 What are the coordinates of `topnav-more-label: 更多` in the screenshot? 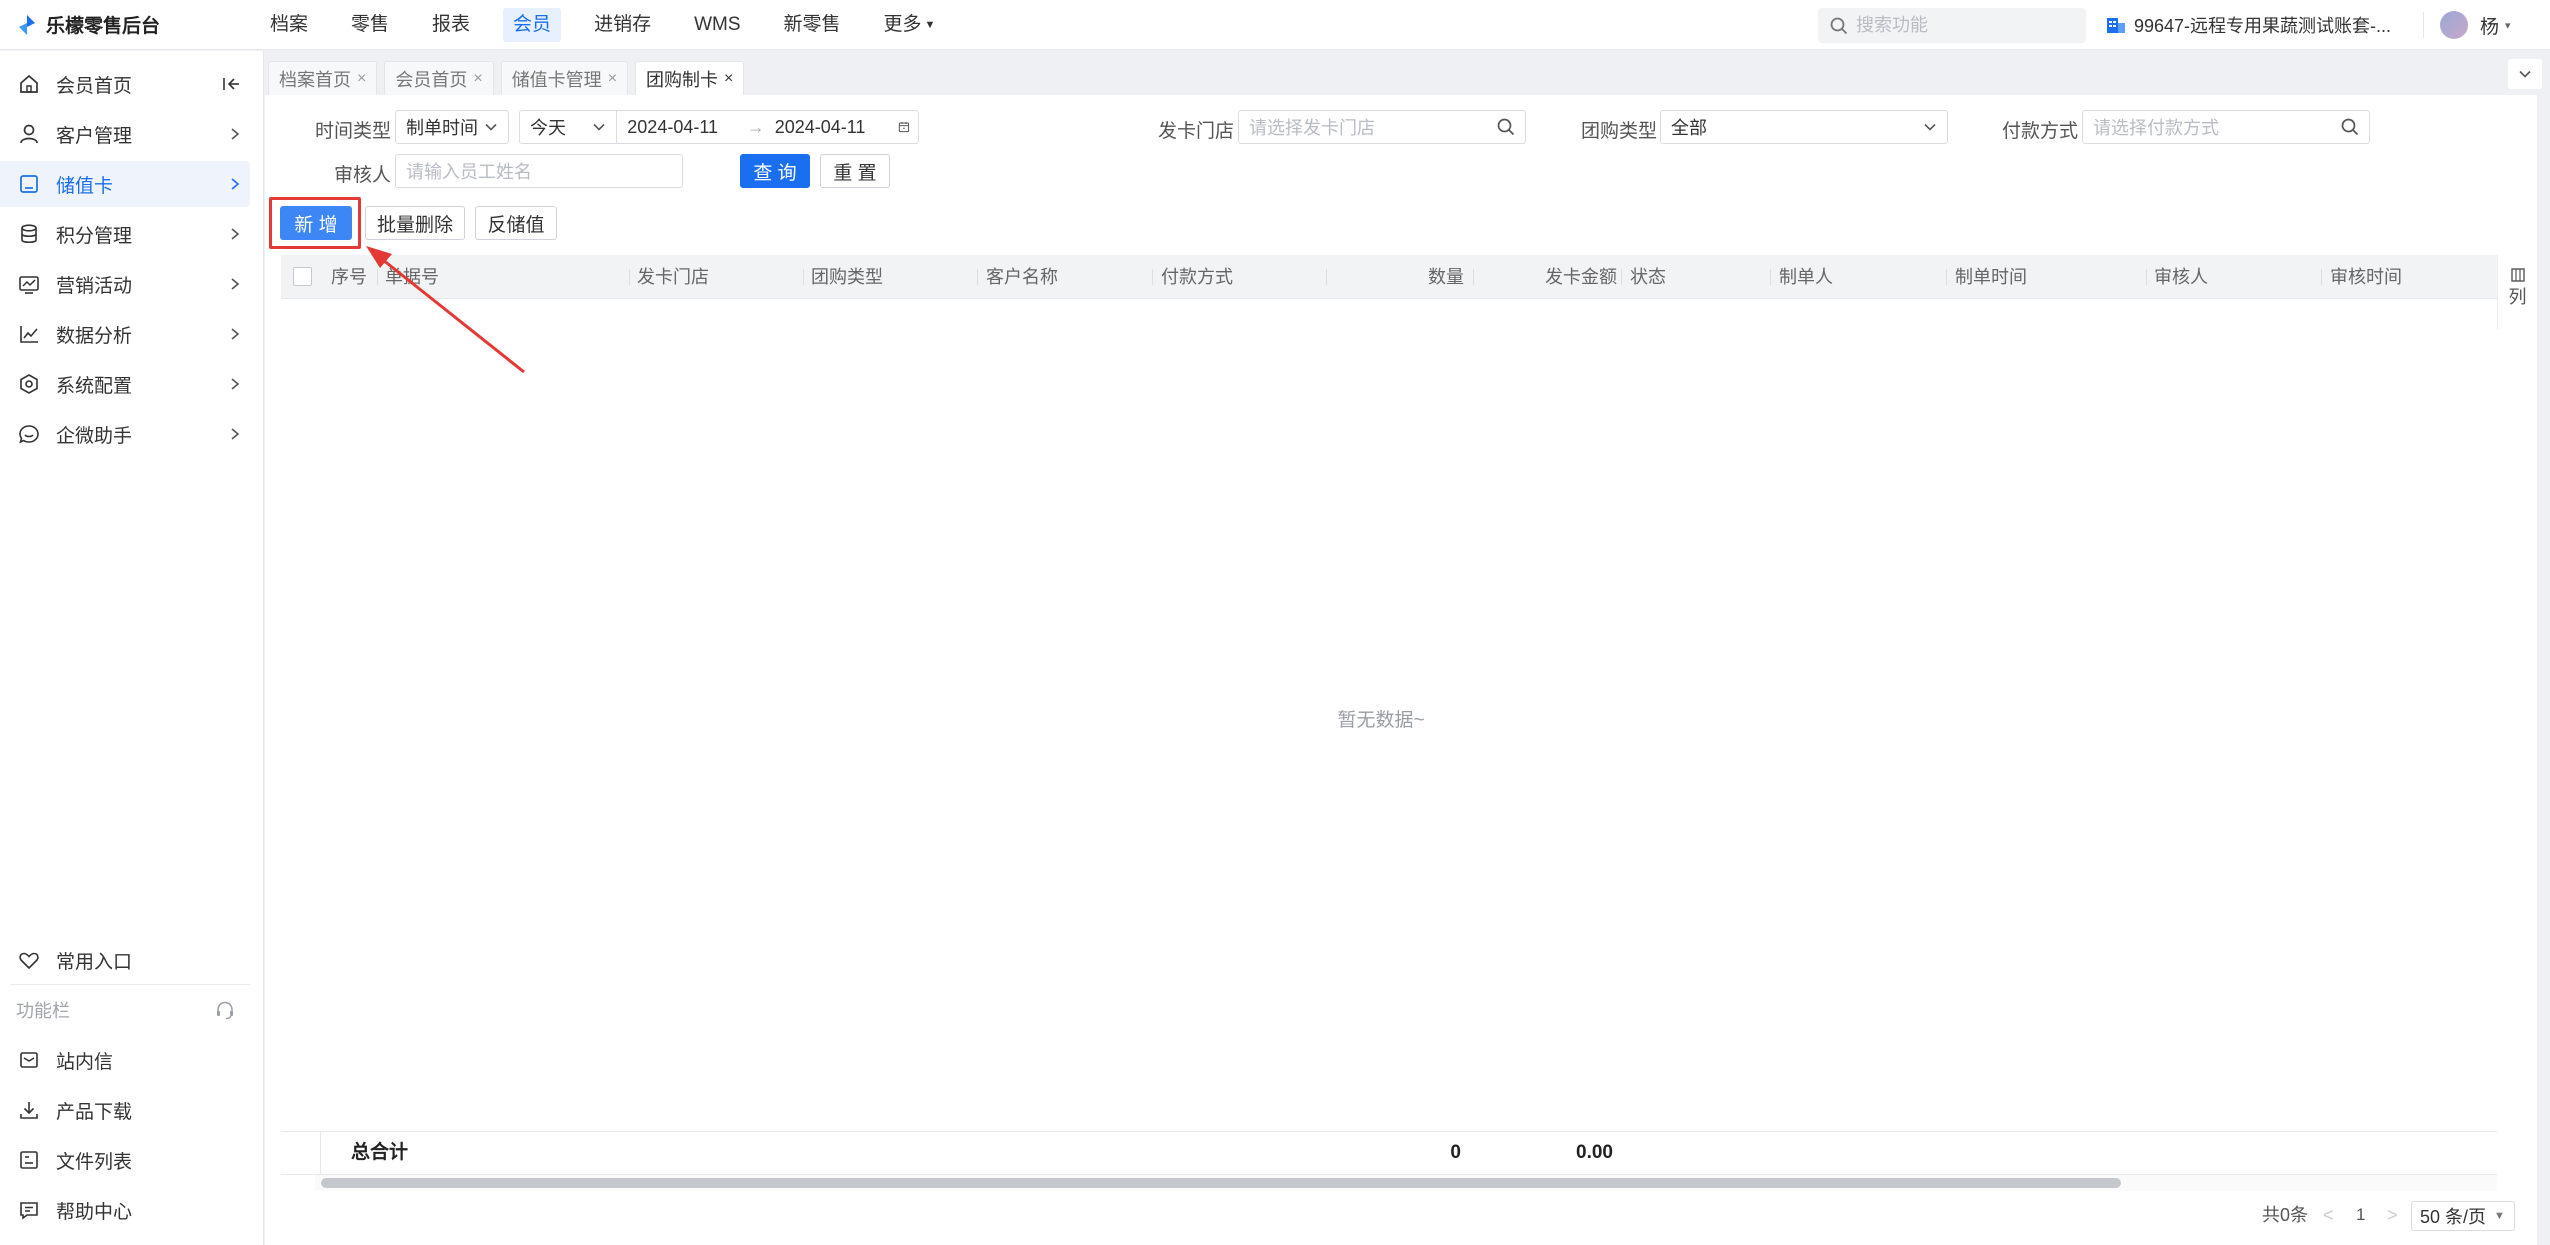 It's located at (902, 24).